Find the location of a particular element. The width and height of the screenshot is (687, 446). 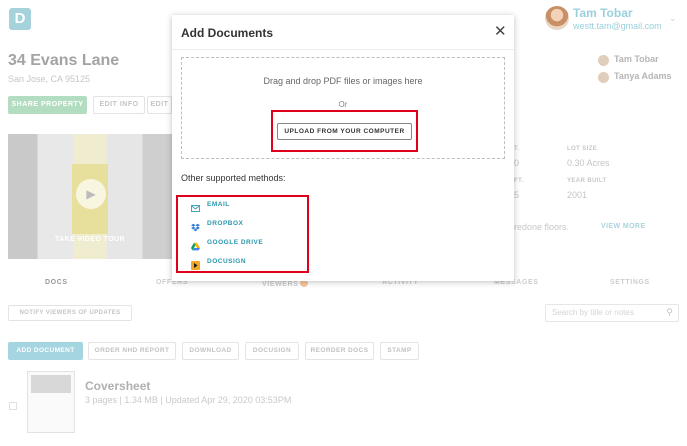

share-property-button: SHARE PROPERTY is located at coordinates (47, 105).